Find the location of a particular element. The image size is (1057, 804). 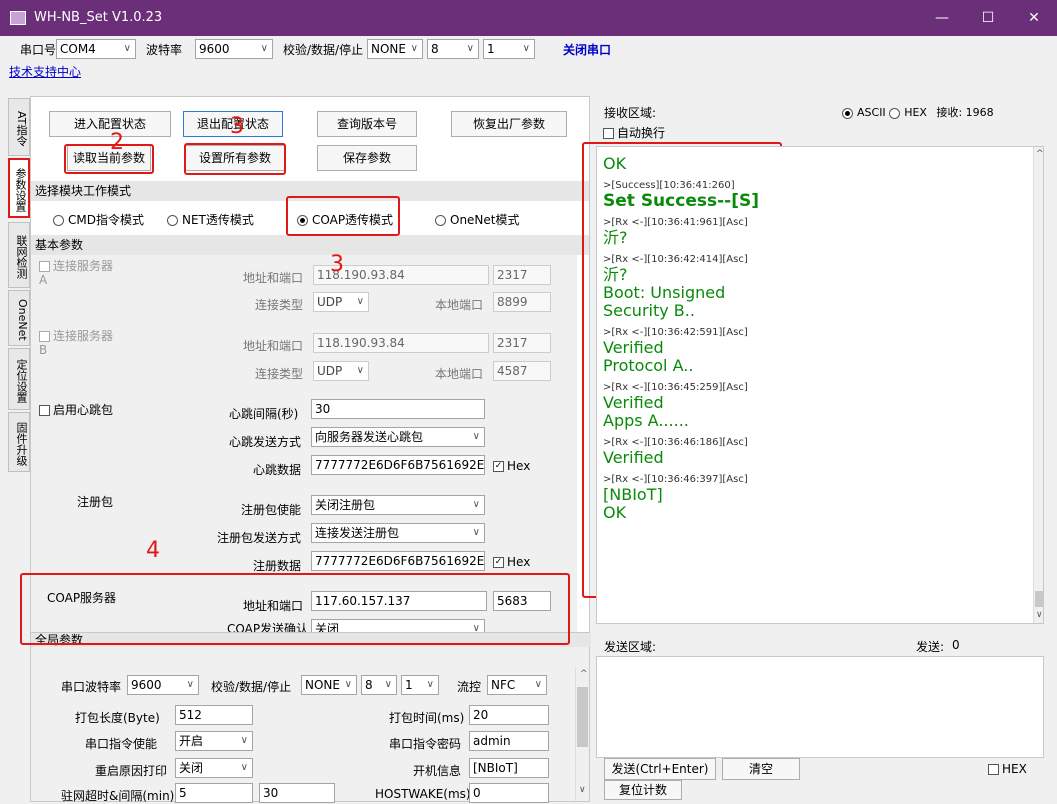

global-scrollbar: ^ ∨ is located at coordinates (582, 734).